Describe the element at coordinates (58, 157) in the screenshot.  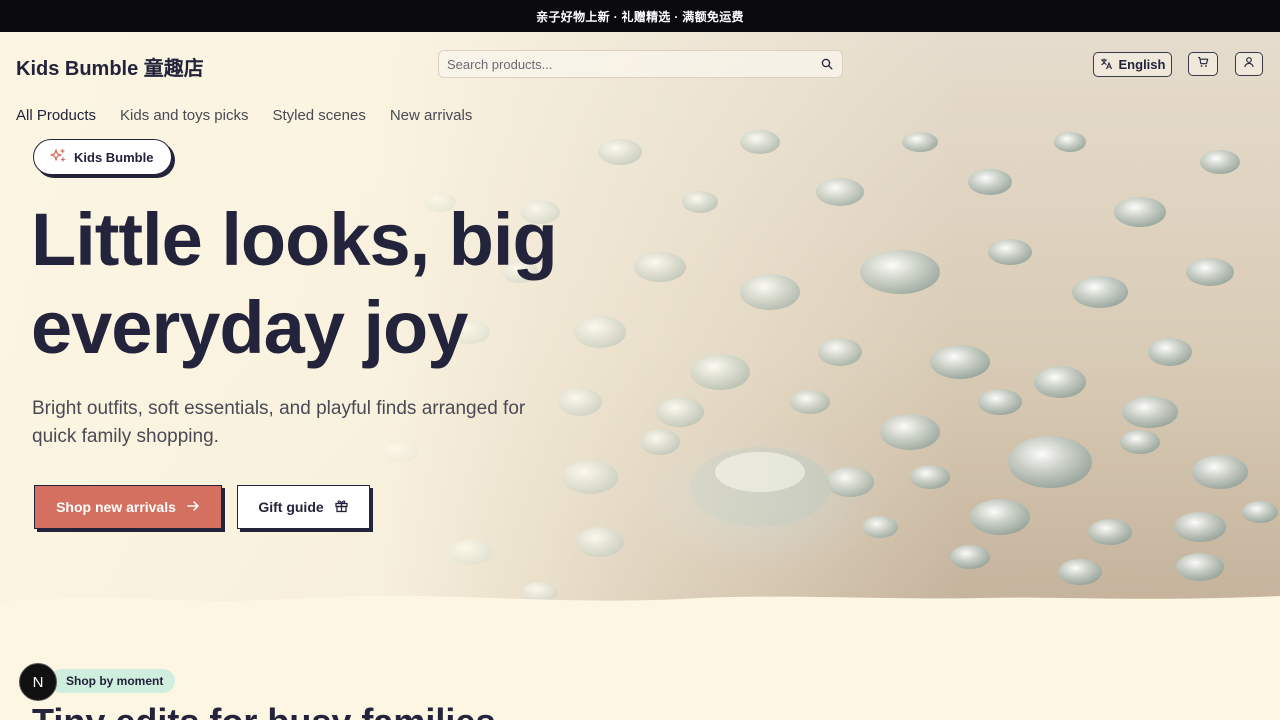
I see `sparkles-icon` at that location.